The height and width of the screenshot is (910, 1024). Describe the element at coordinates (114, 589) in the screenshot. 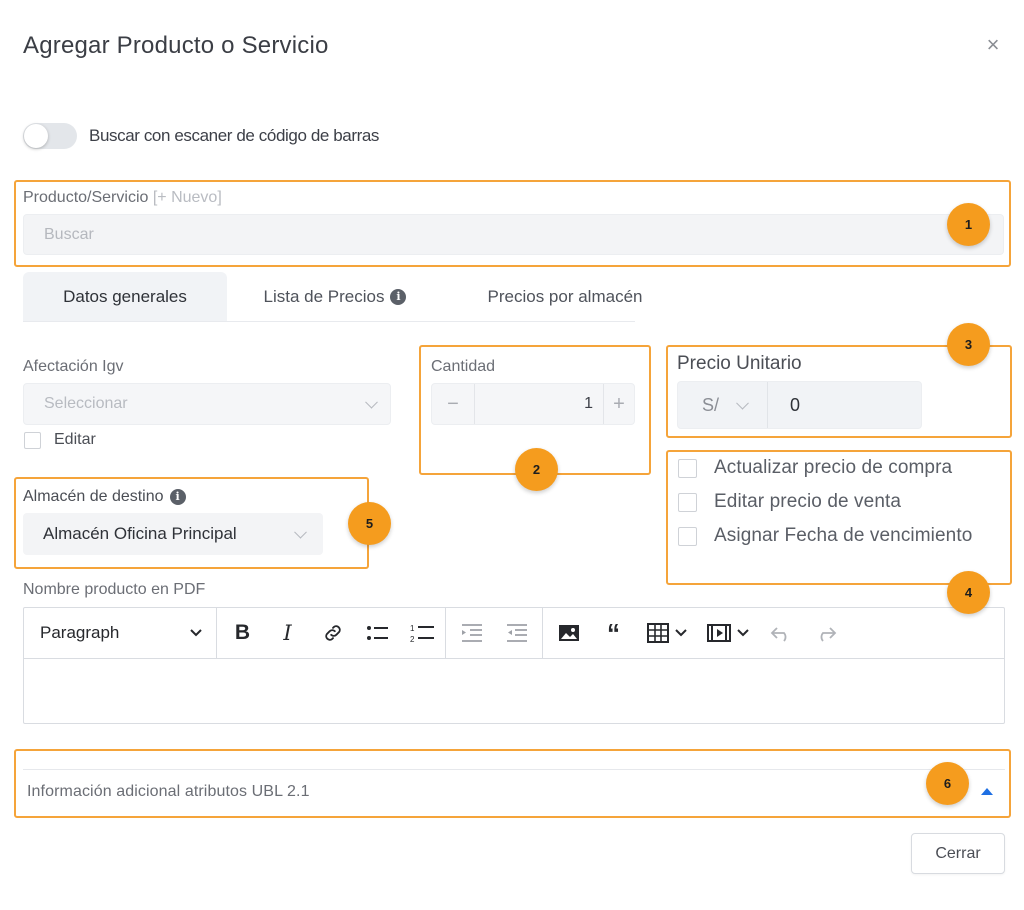

I see `pdf-name-label: Nombre producto en PDF` at that location.